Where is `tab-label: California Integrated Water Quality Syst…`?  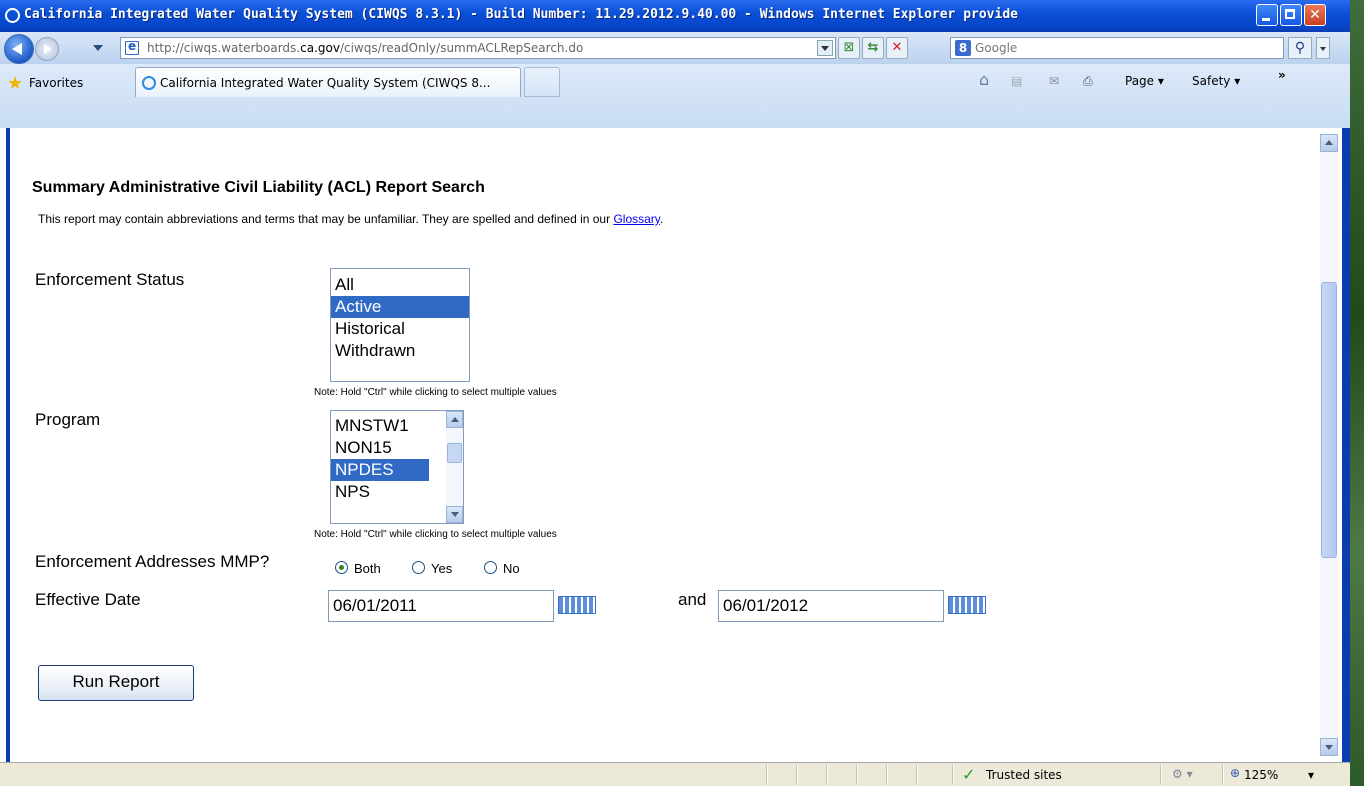 tab-label: California Integrated Water Quality Syst… is located at coordinates (325, 83).